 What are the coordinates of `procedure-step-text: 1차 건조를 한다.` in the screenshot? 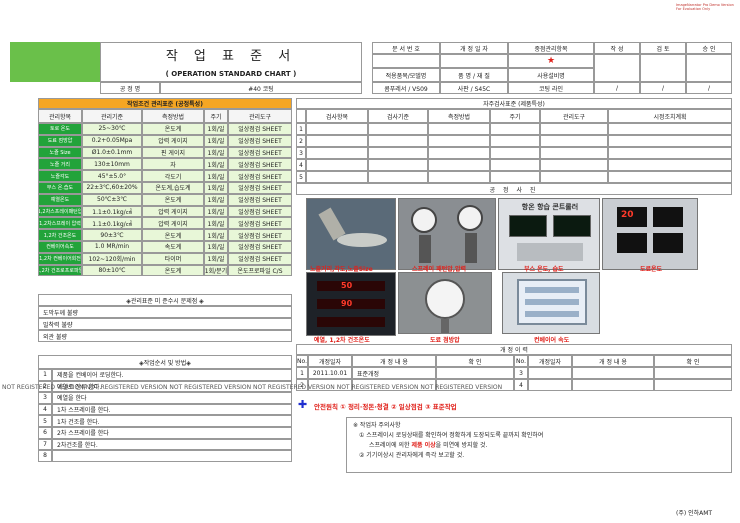 It's located at (172, 421).